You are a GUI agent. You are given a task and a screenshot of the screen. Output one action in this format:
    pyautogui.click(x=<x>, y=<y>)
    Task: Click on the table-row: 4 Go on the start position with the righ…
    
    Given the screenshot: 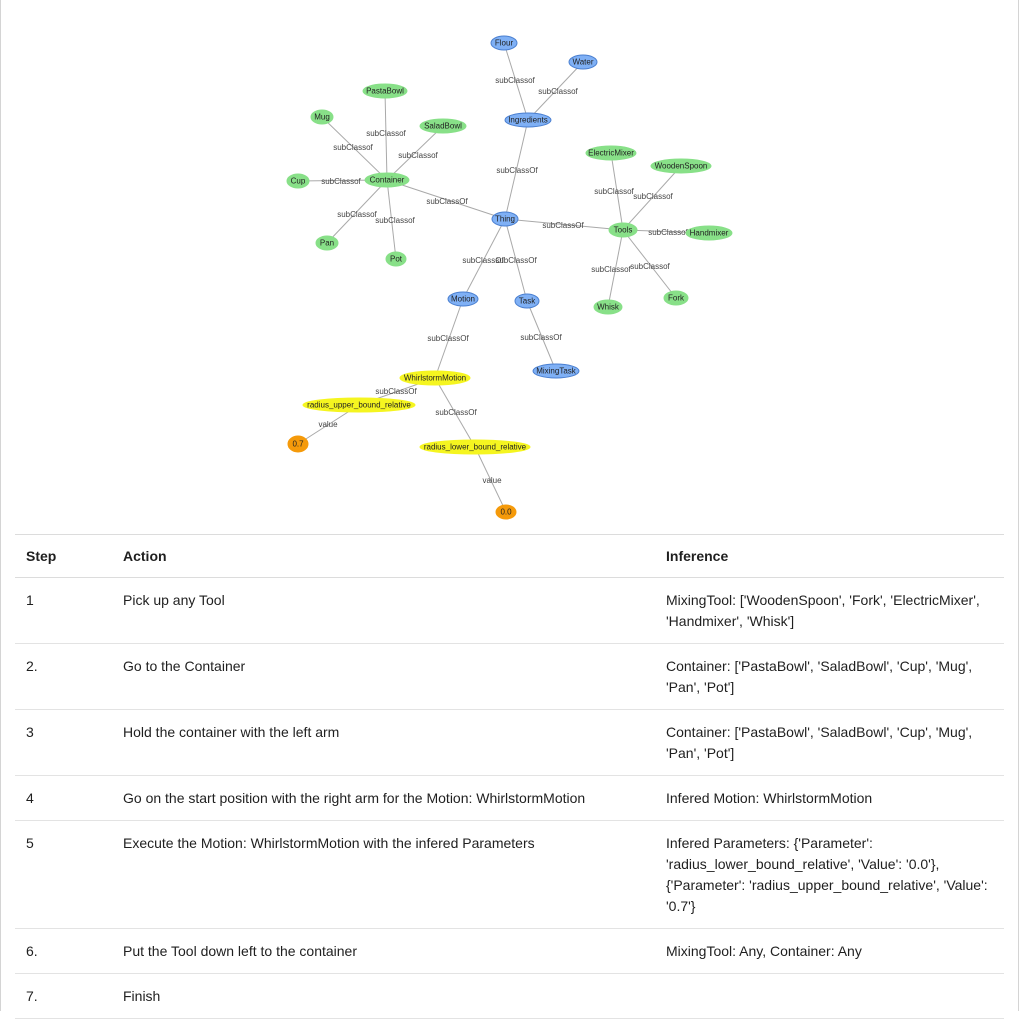 What is the action you would take?
    pyautogui.click(x=509, y=798)
    